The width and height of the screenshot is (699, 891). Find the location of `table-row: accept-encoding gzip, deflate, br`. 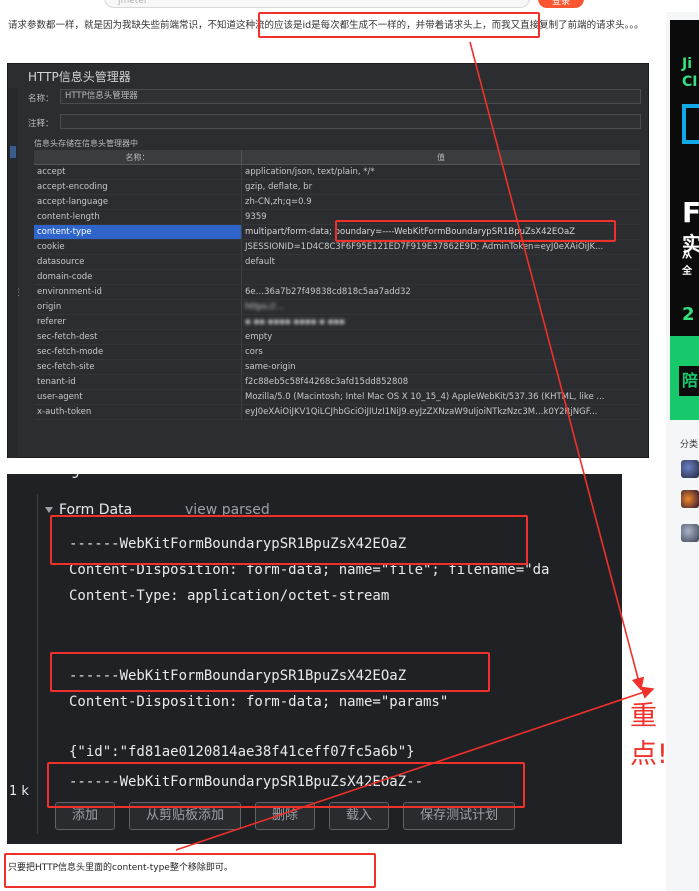

table-row: accept-encoding gzip, deflate, br is located at coordinates (337, 187).